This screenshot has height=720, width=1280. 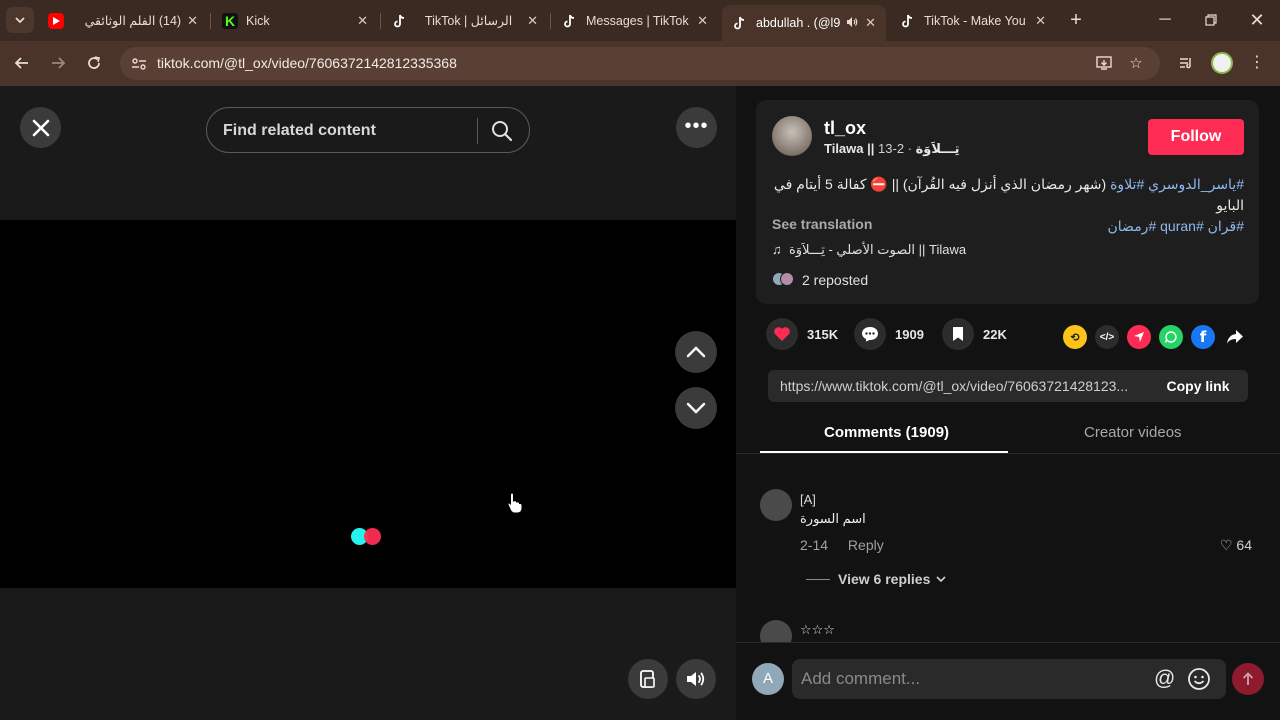 What do you see at coordinates (889, 334) in the screenshot?
I see `comment-action: 1909` at bounding box center [889, 334].